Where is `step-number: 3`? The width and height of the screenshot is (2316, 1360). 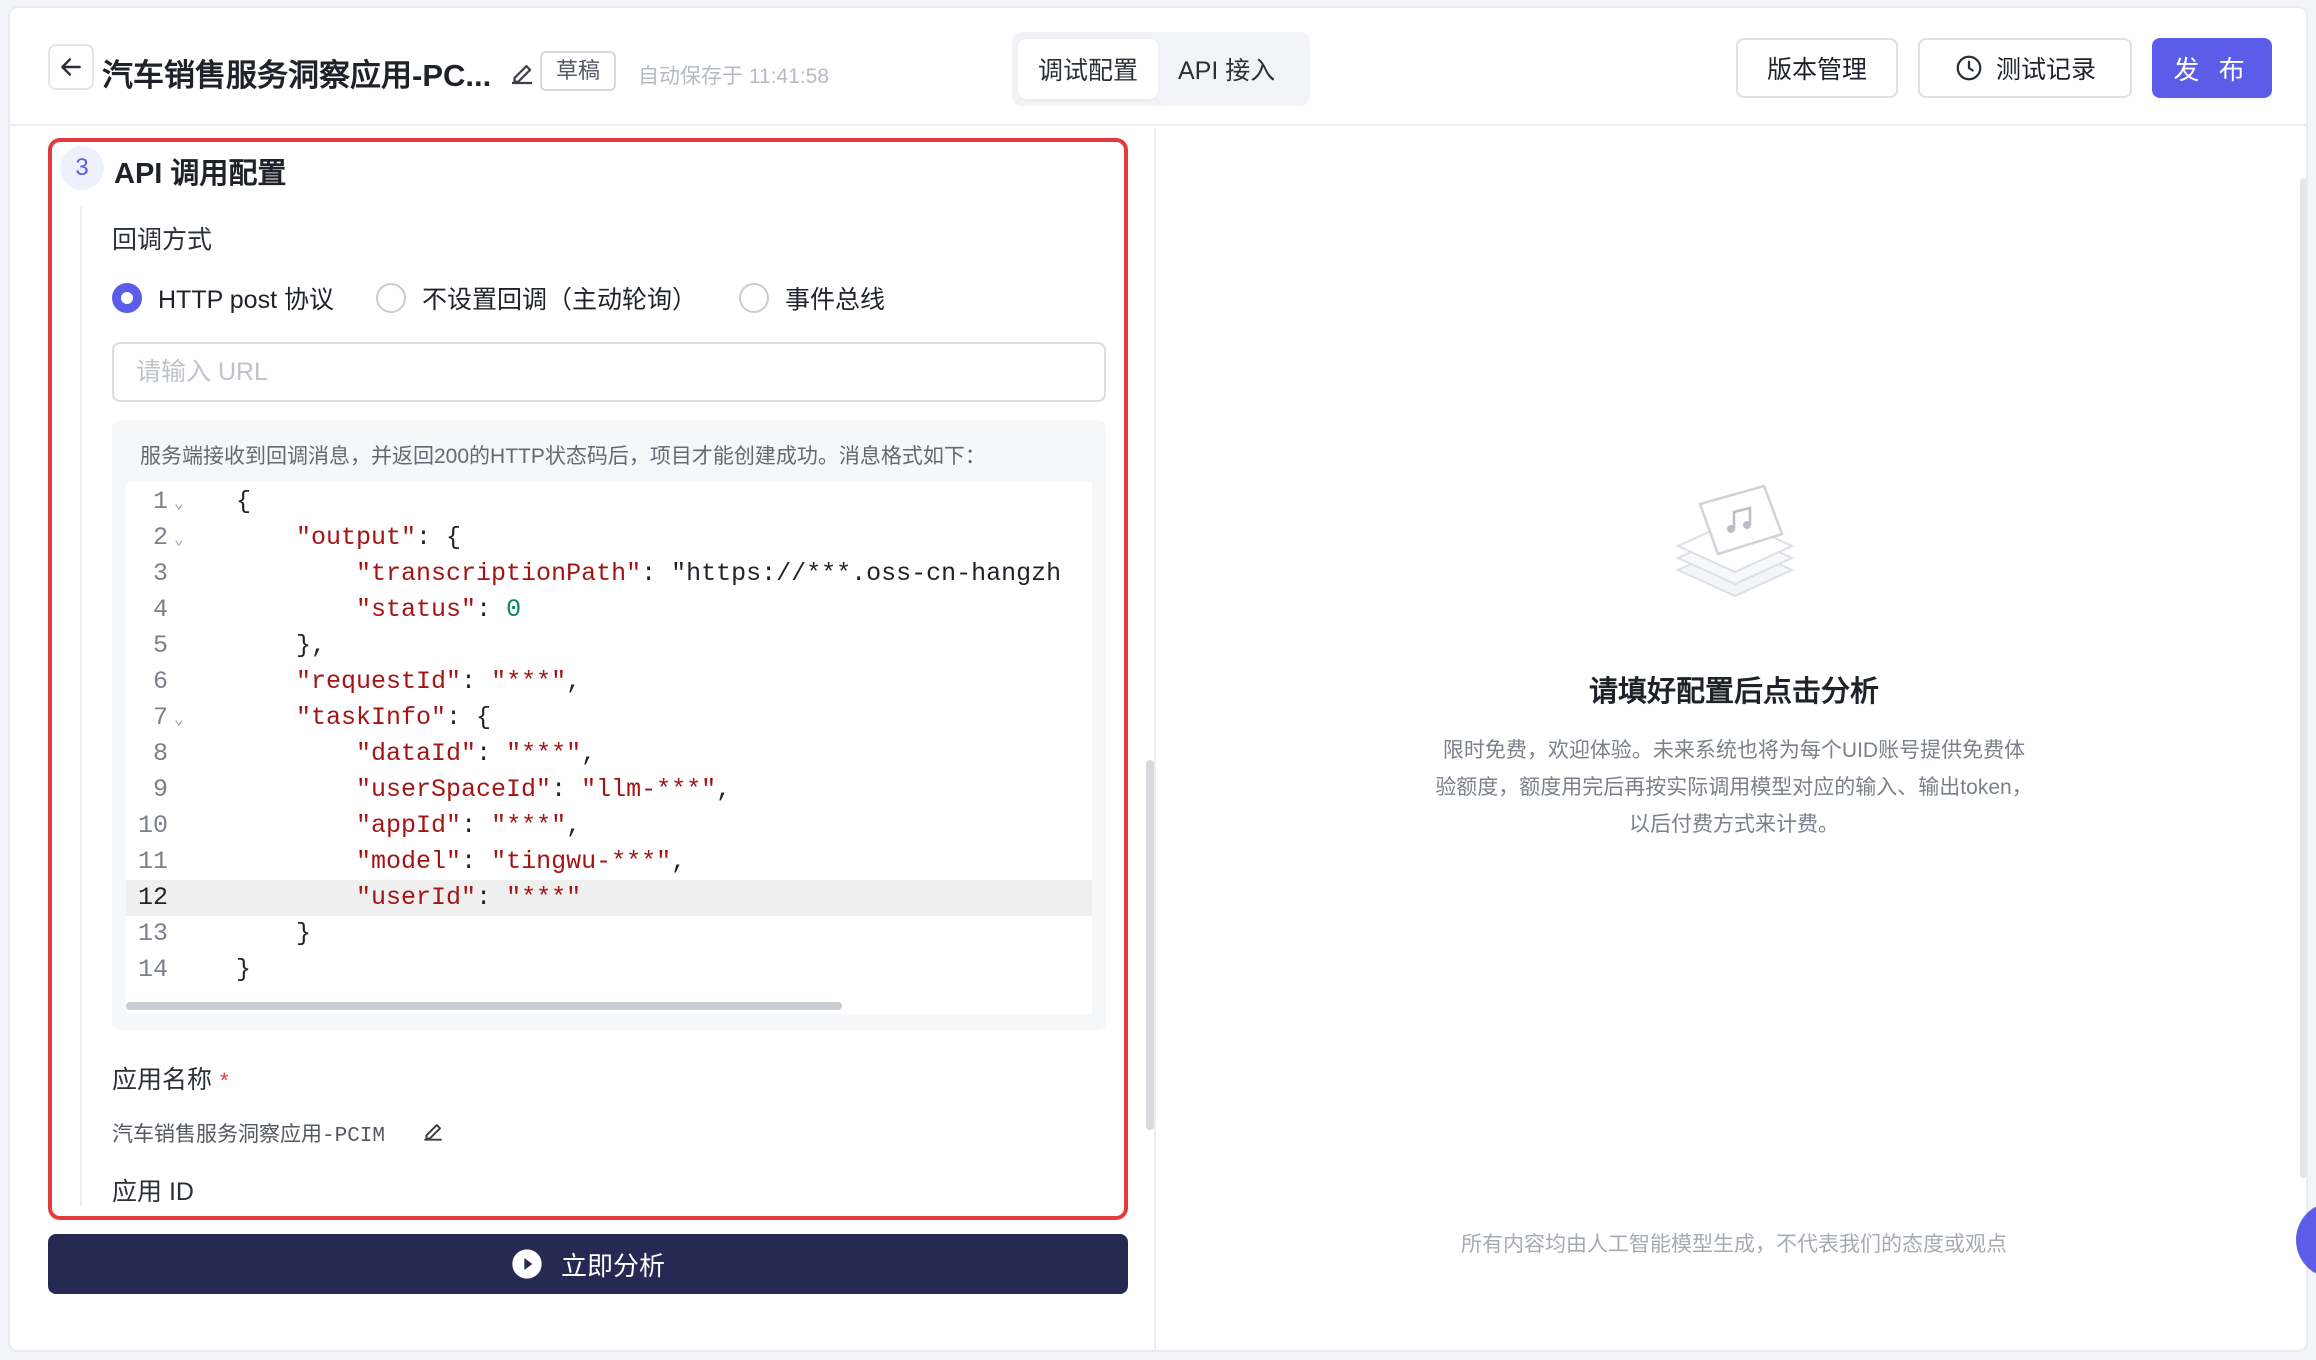 step-number: 3 is located at coordinates (82, 168).